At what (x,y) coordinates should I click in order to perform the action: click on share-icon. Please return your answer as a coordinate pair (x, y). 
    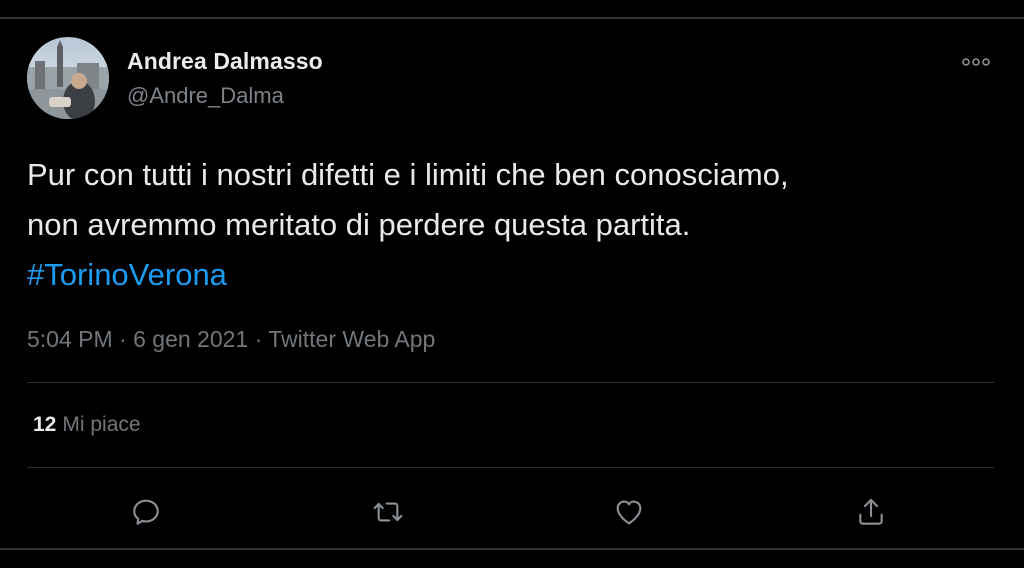
    Looking at the image, I should click on (871, 511).